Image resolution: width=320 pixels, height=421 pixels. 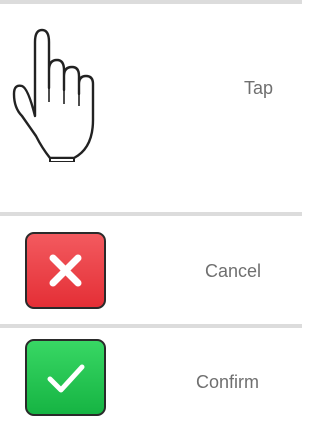 I want to click on confirm-button, so click(x=65, y=377).